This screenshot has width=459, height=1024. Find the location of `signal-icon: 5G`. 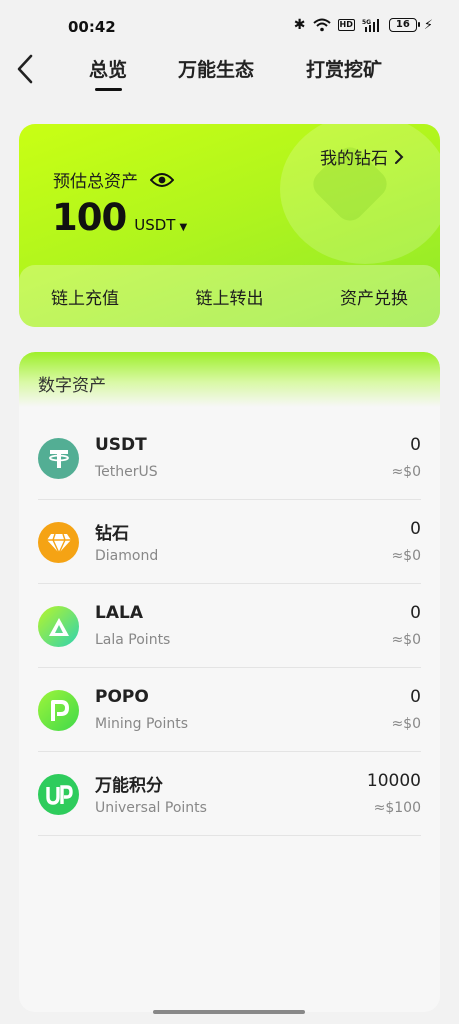

signal-icon: 5G is located at coordinates (372, 25).